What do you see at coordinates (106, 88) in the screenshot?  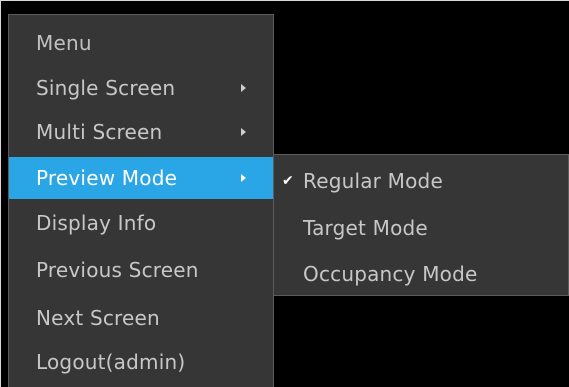 I see `menu-item-label: Single Screen` at bounding box center [106, 88].